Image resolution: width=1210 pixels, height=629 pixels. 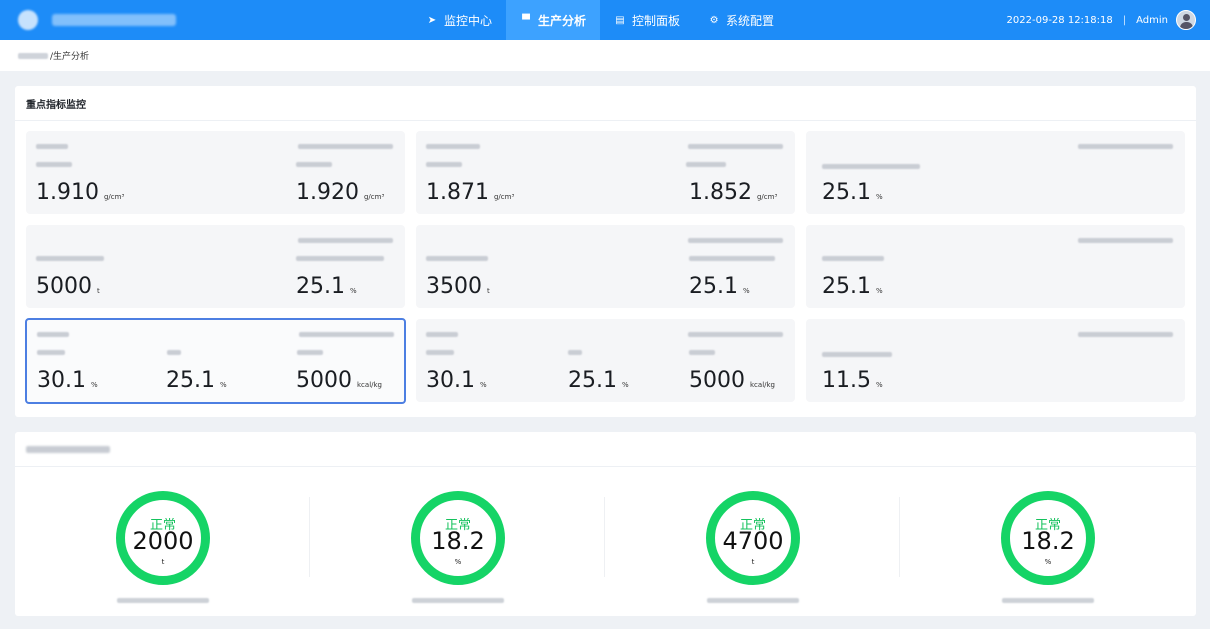 What do you see at coordinates (80, 192) in the screenshot?
I see `metric-value: 1.910 g/cm³` at bounding box center [80, 192].